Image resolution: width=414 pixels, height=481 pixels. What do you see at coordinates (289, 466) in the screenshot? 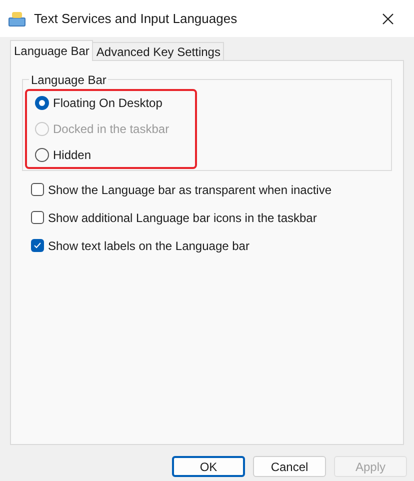
I see `dialog-button: Cancel` at bounding box center [289, 466].